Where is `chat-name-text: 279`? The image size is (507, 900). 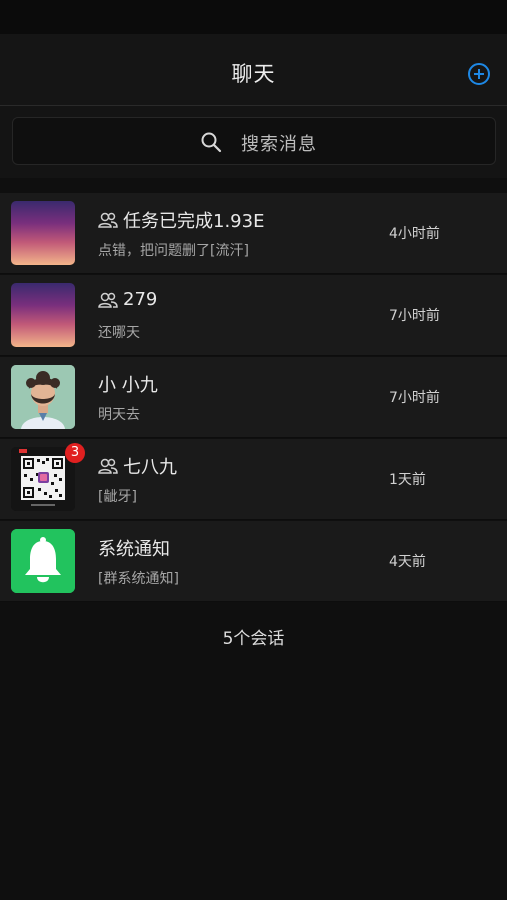
chat-name-text: 279 is located at coordinates (140, 299).